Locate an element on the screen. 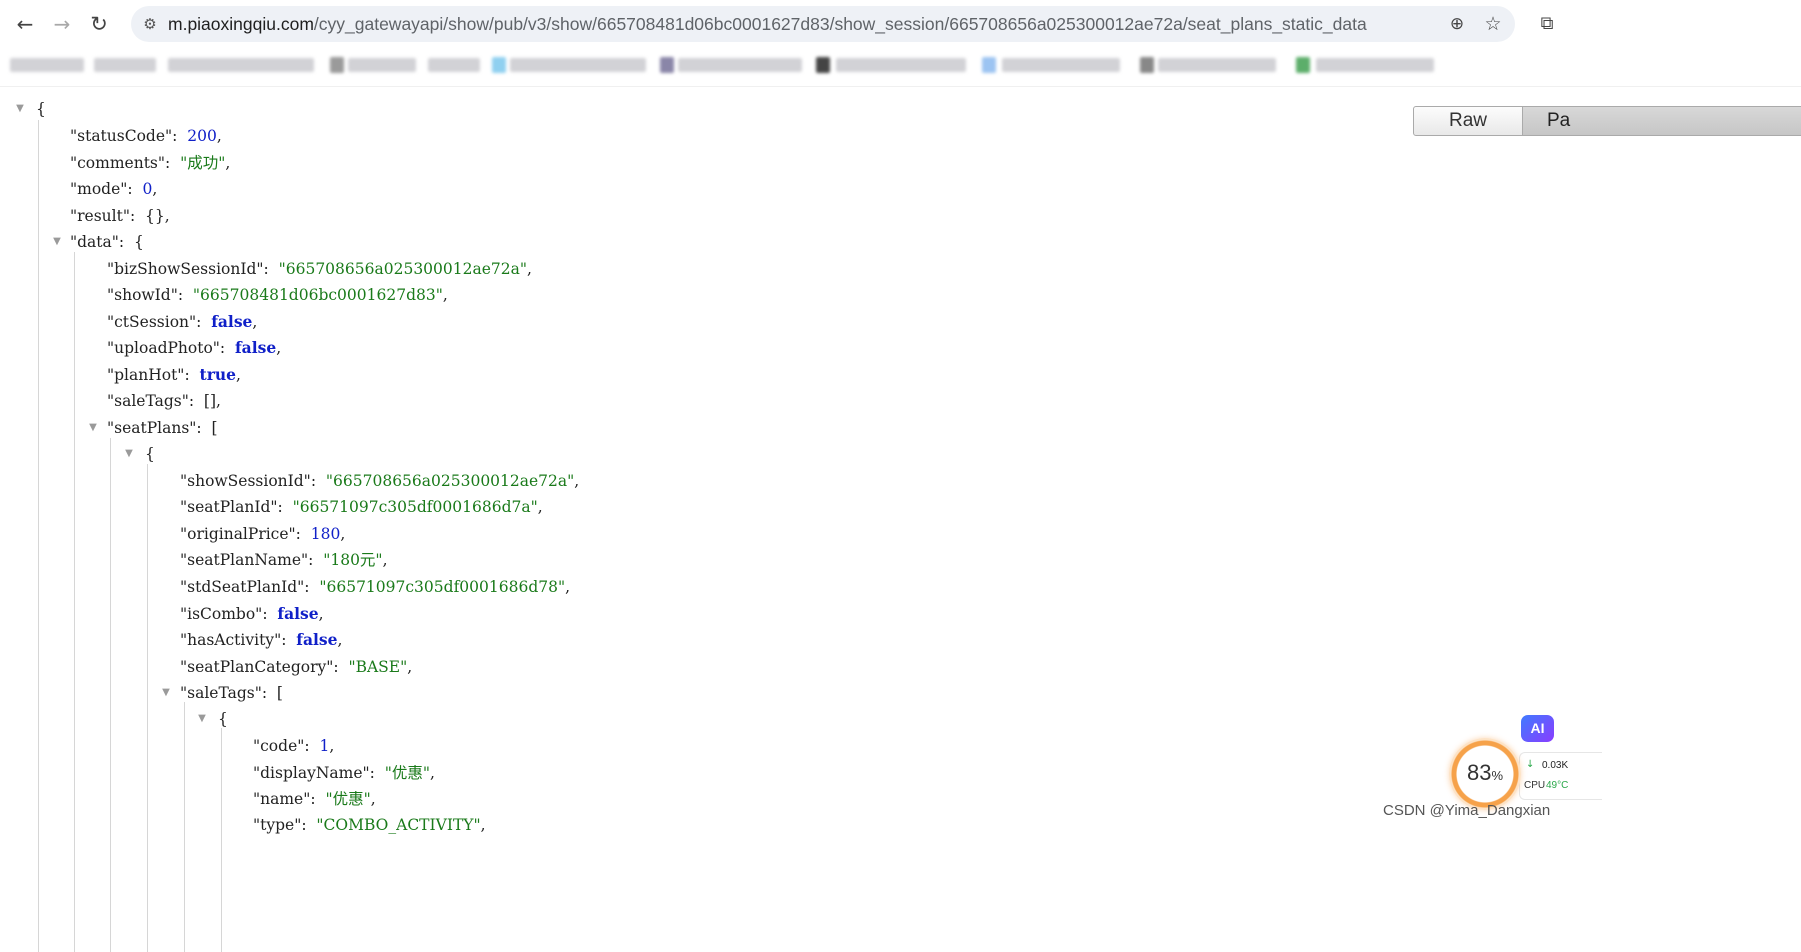  url-host: m.piaoxingqiu.com is located at coordinates (241, 24).